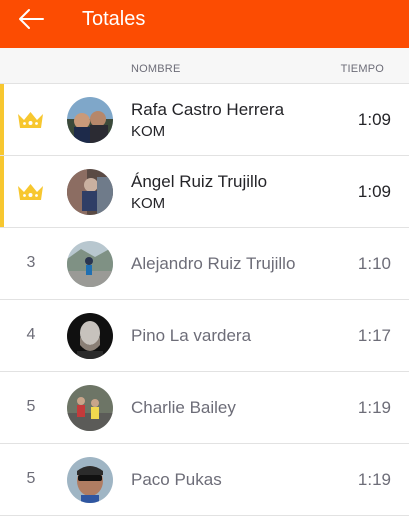 This screenshot has width=409, height=516. I want to click on leaderboard-row: 4 Pino La vardera 1:17, so click(204, 336).